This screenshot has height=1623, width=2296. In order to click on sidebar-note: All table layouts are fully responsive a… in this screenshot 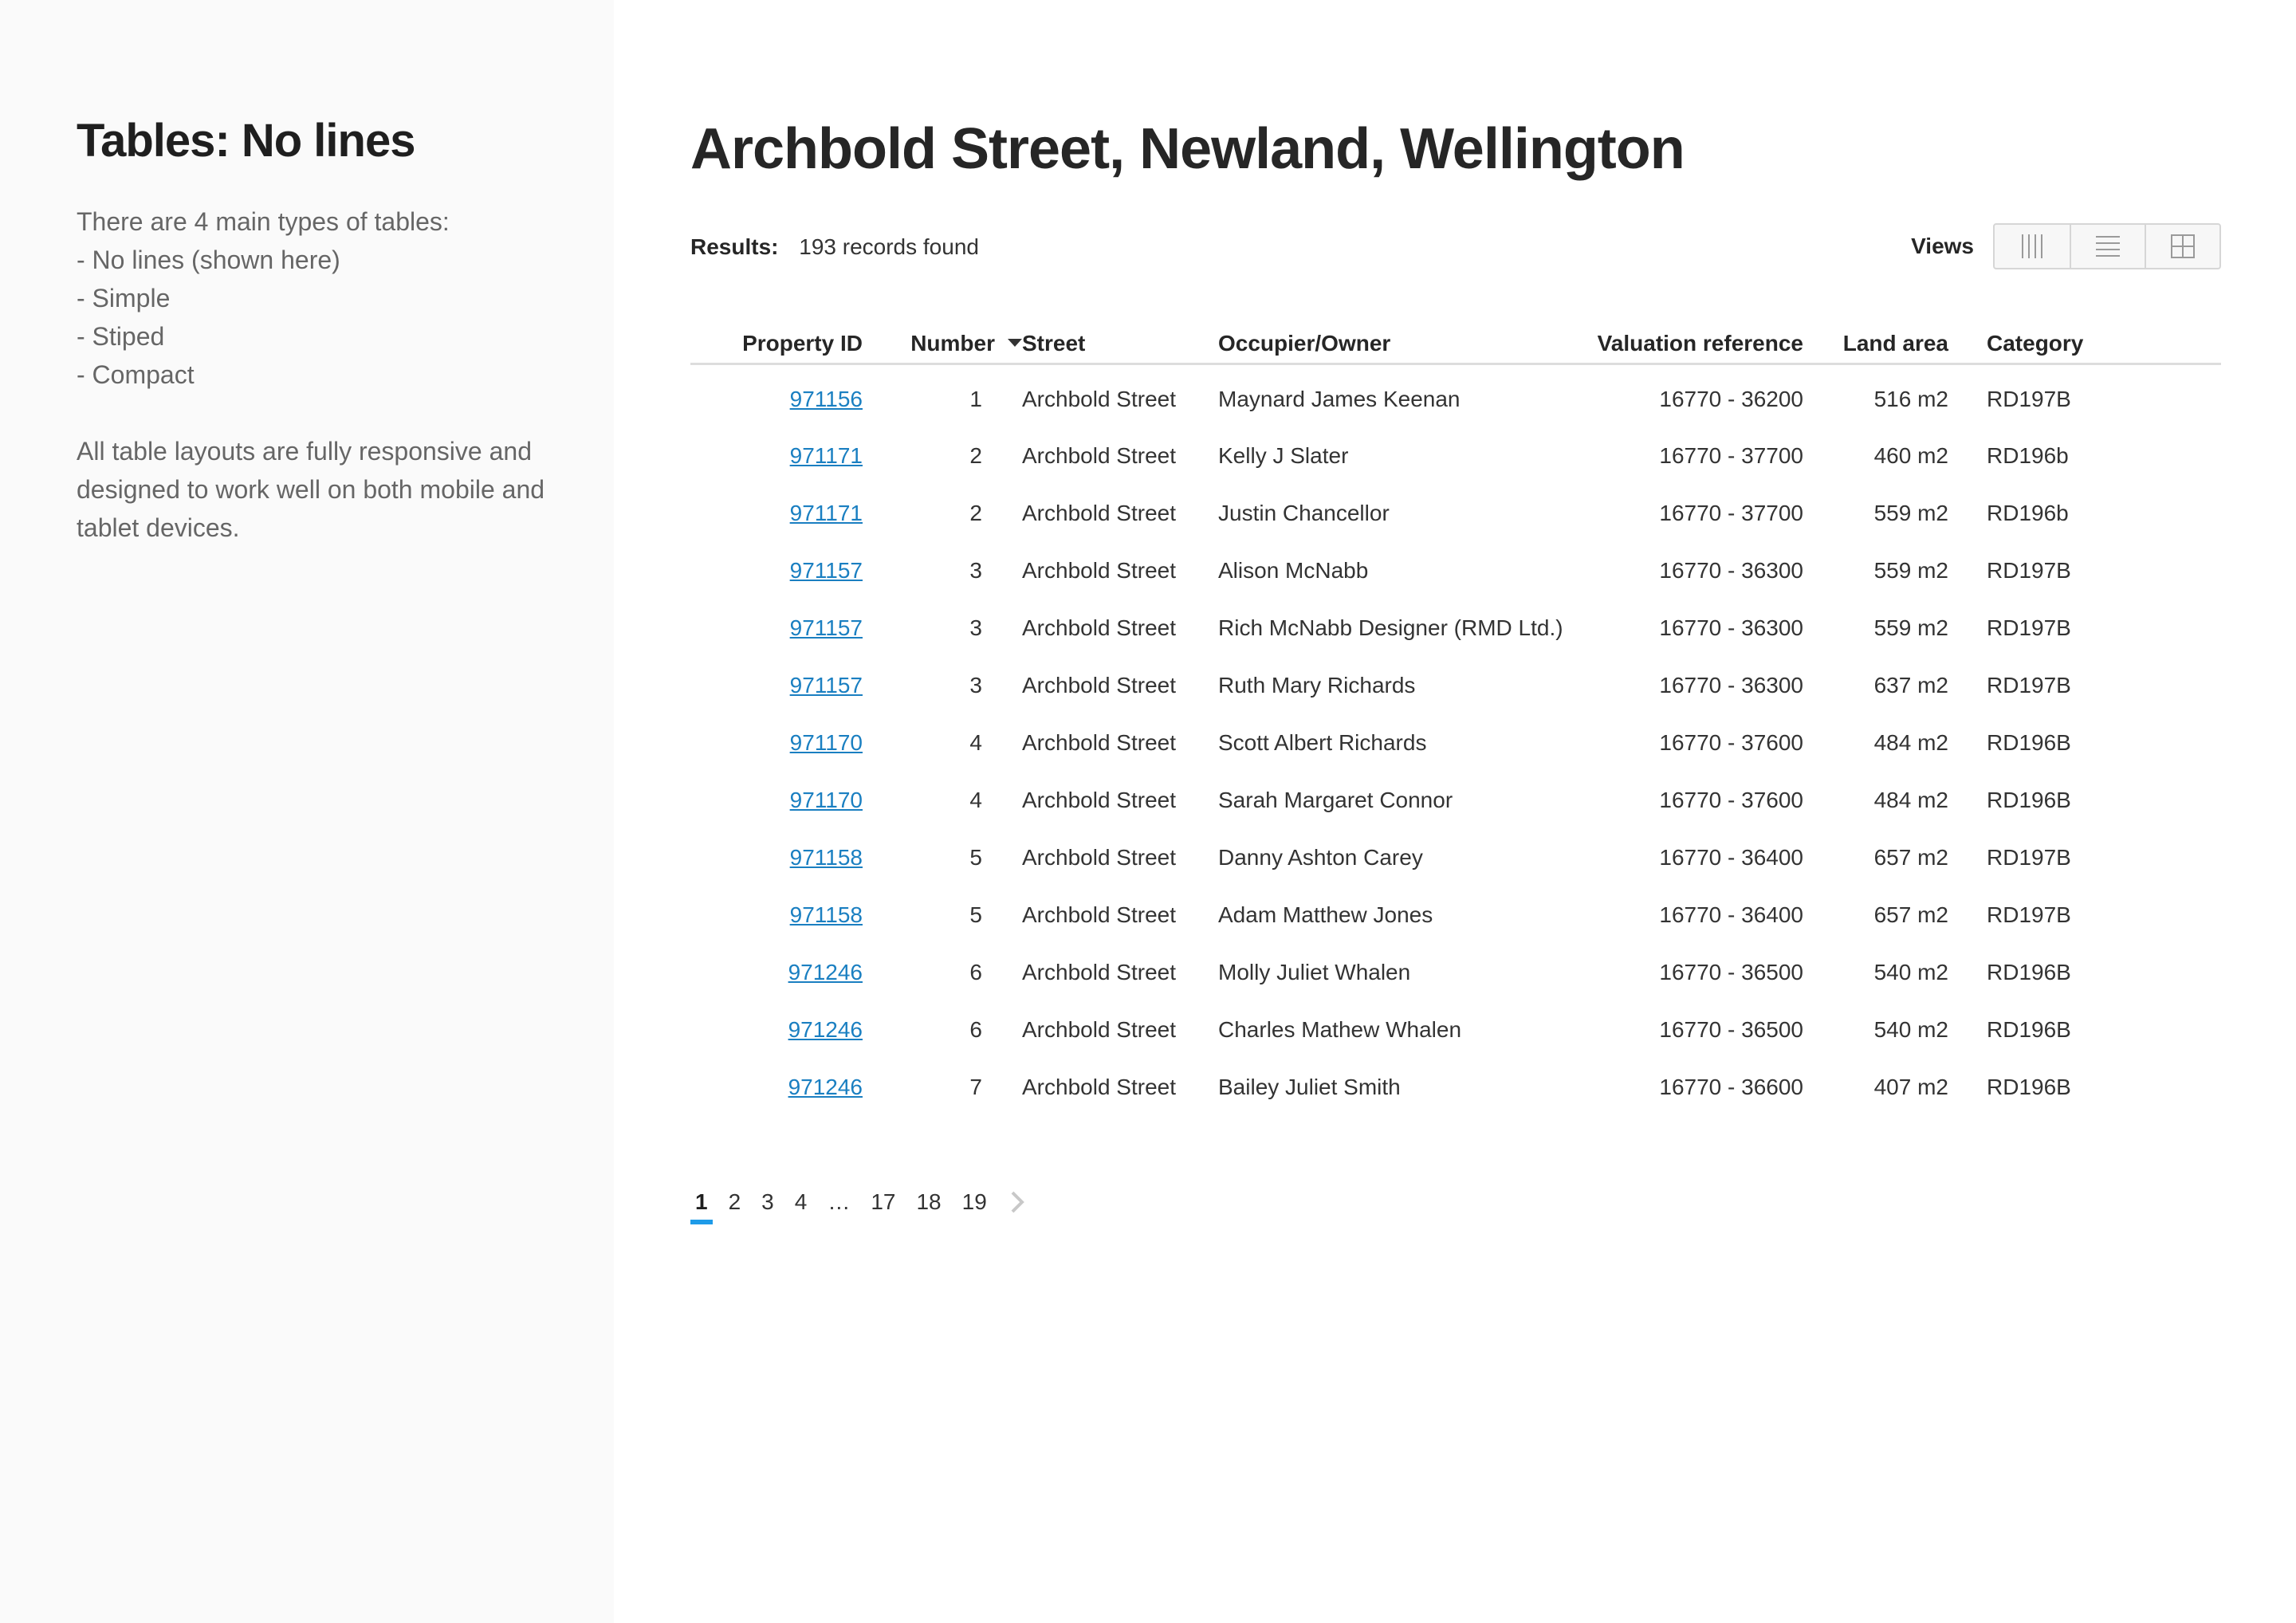, I will do `click(311, 489)`.